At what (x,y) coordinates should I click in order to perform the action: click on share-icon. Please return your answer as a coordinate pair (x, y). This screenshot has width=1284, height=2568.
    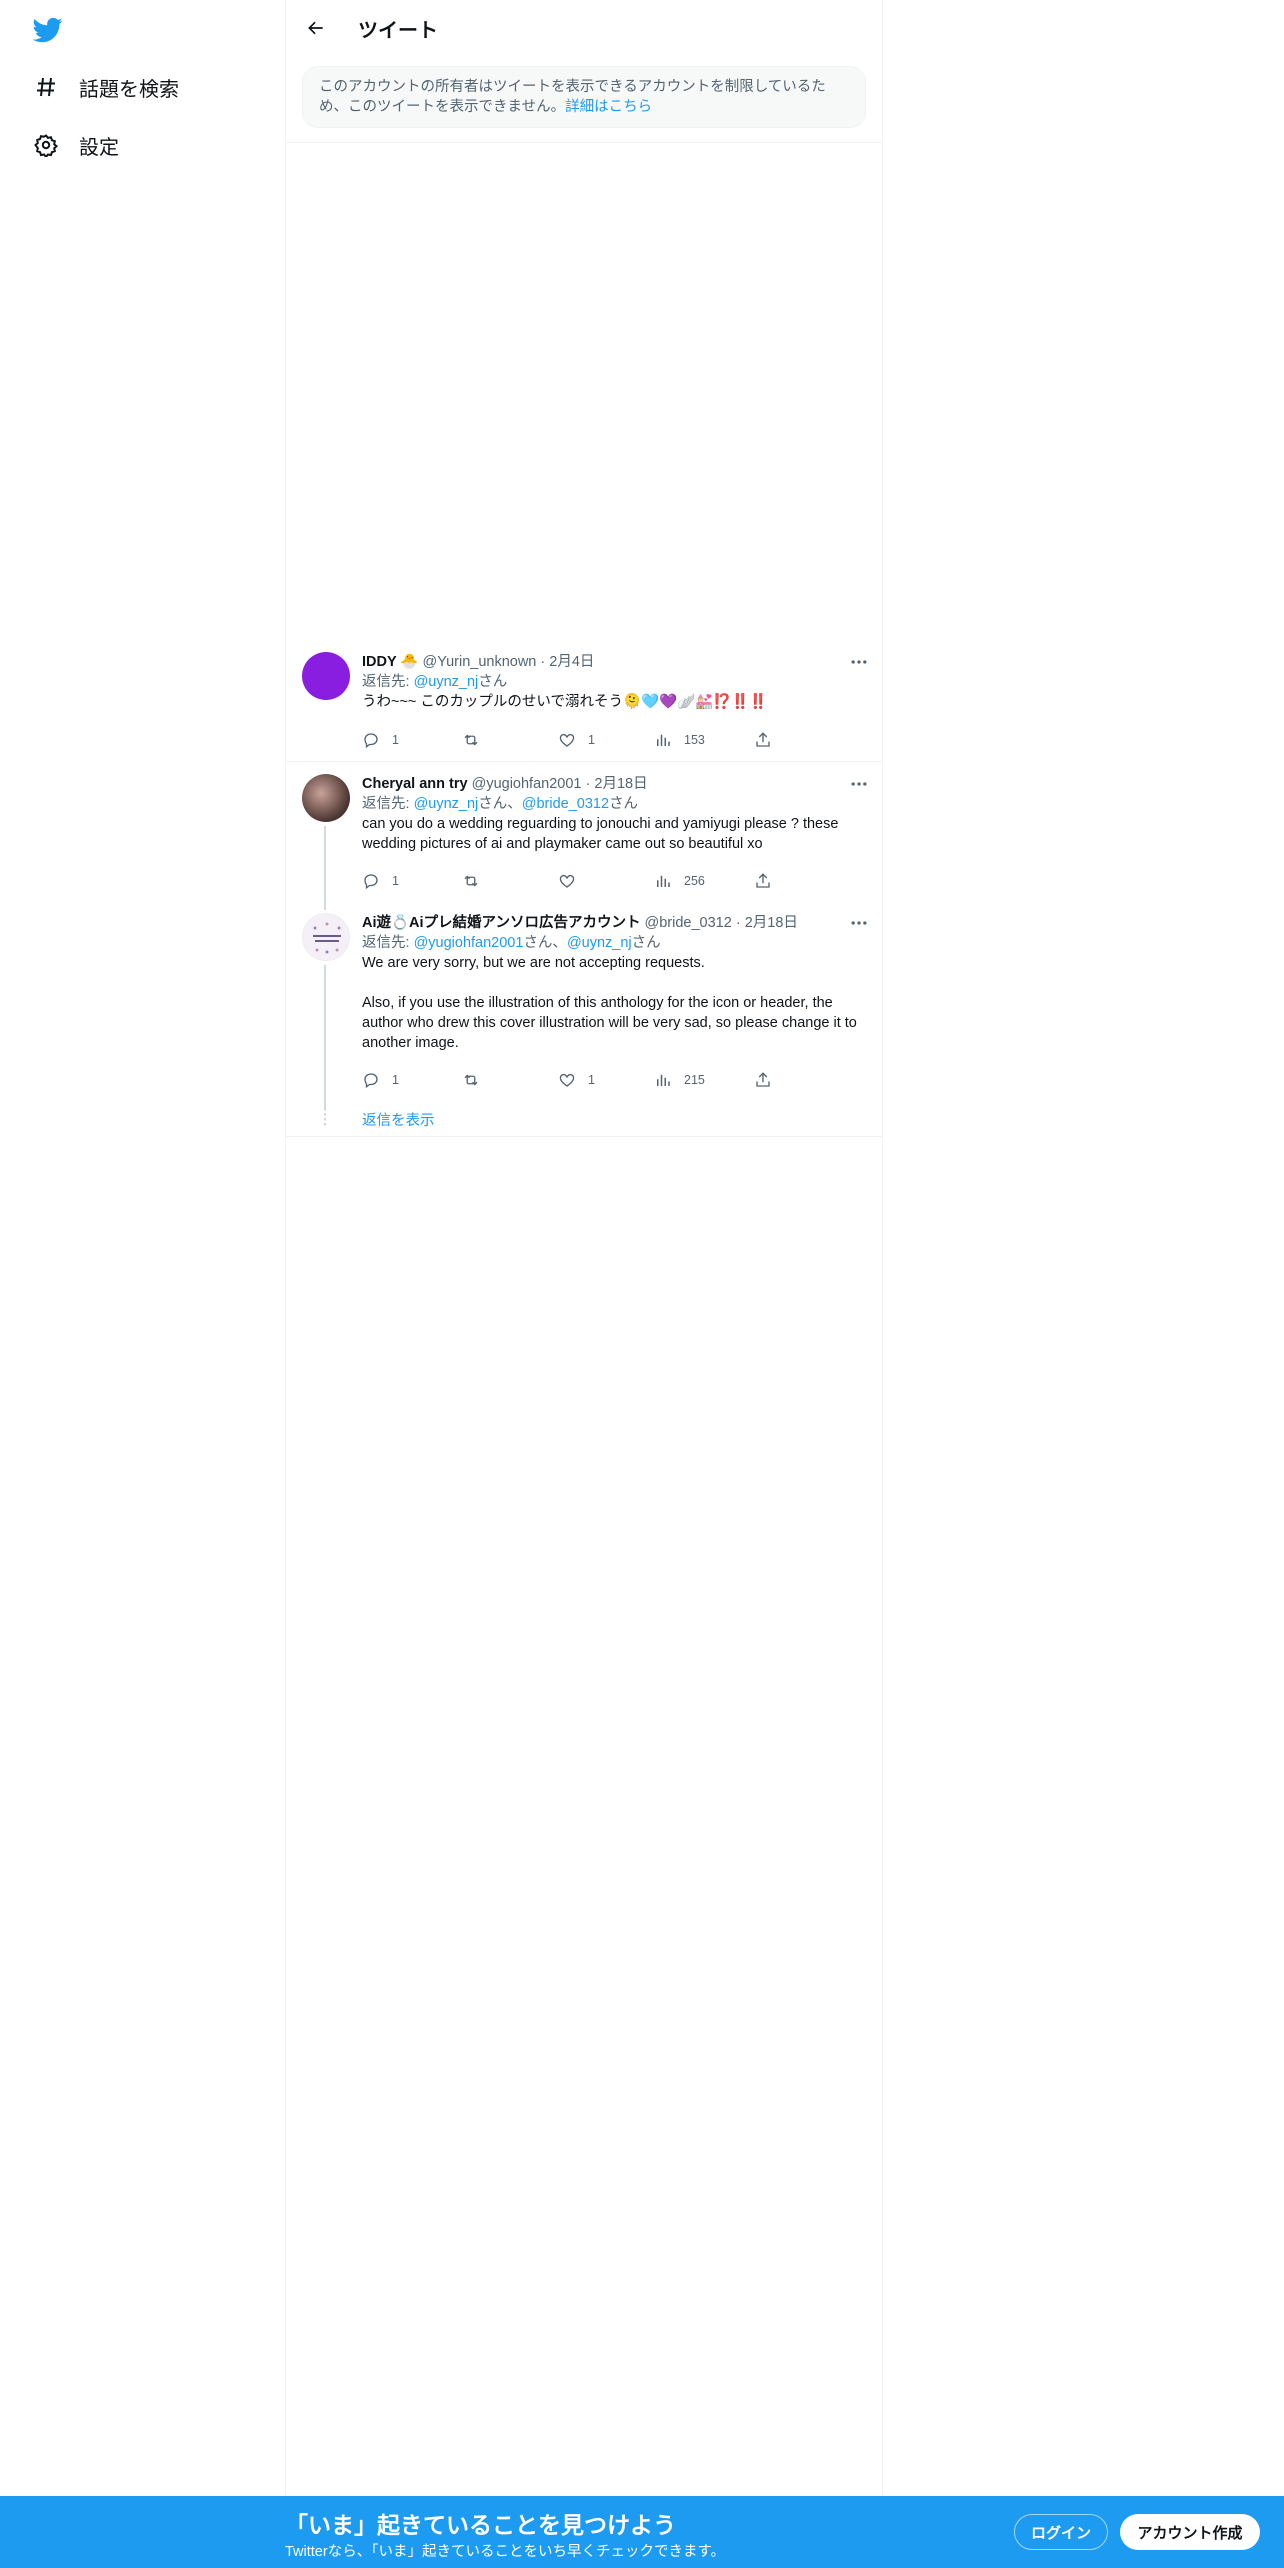
    Looking at the image, I should click on (763, 880).